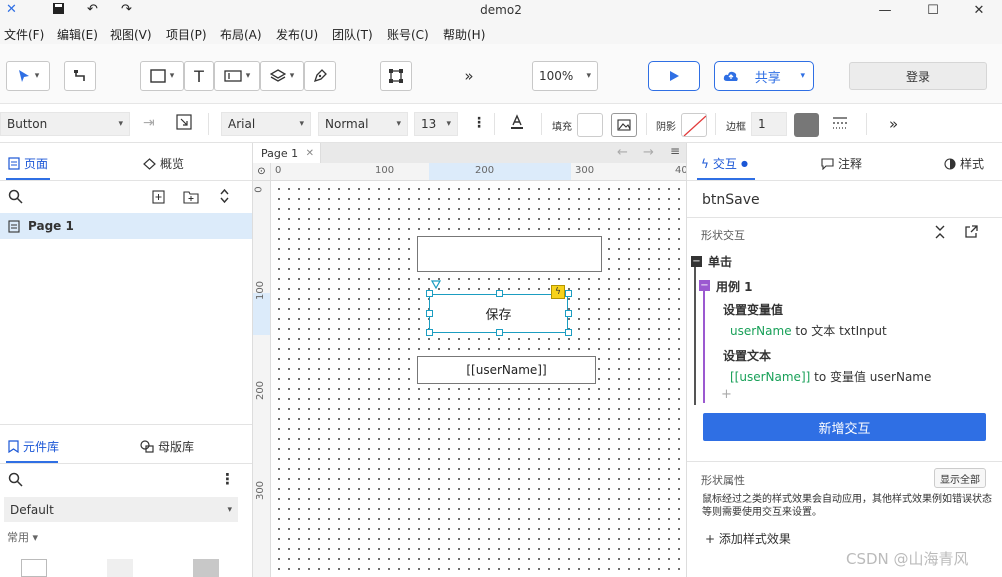  What do you see at coordinates (28, 163) in the screenshot?
I see `tab-pages: 页面` at bounding box center [28, 163].